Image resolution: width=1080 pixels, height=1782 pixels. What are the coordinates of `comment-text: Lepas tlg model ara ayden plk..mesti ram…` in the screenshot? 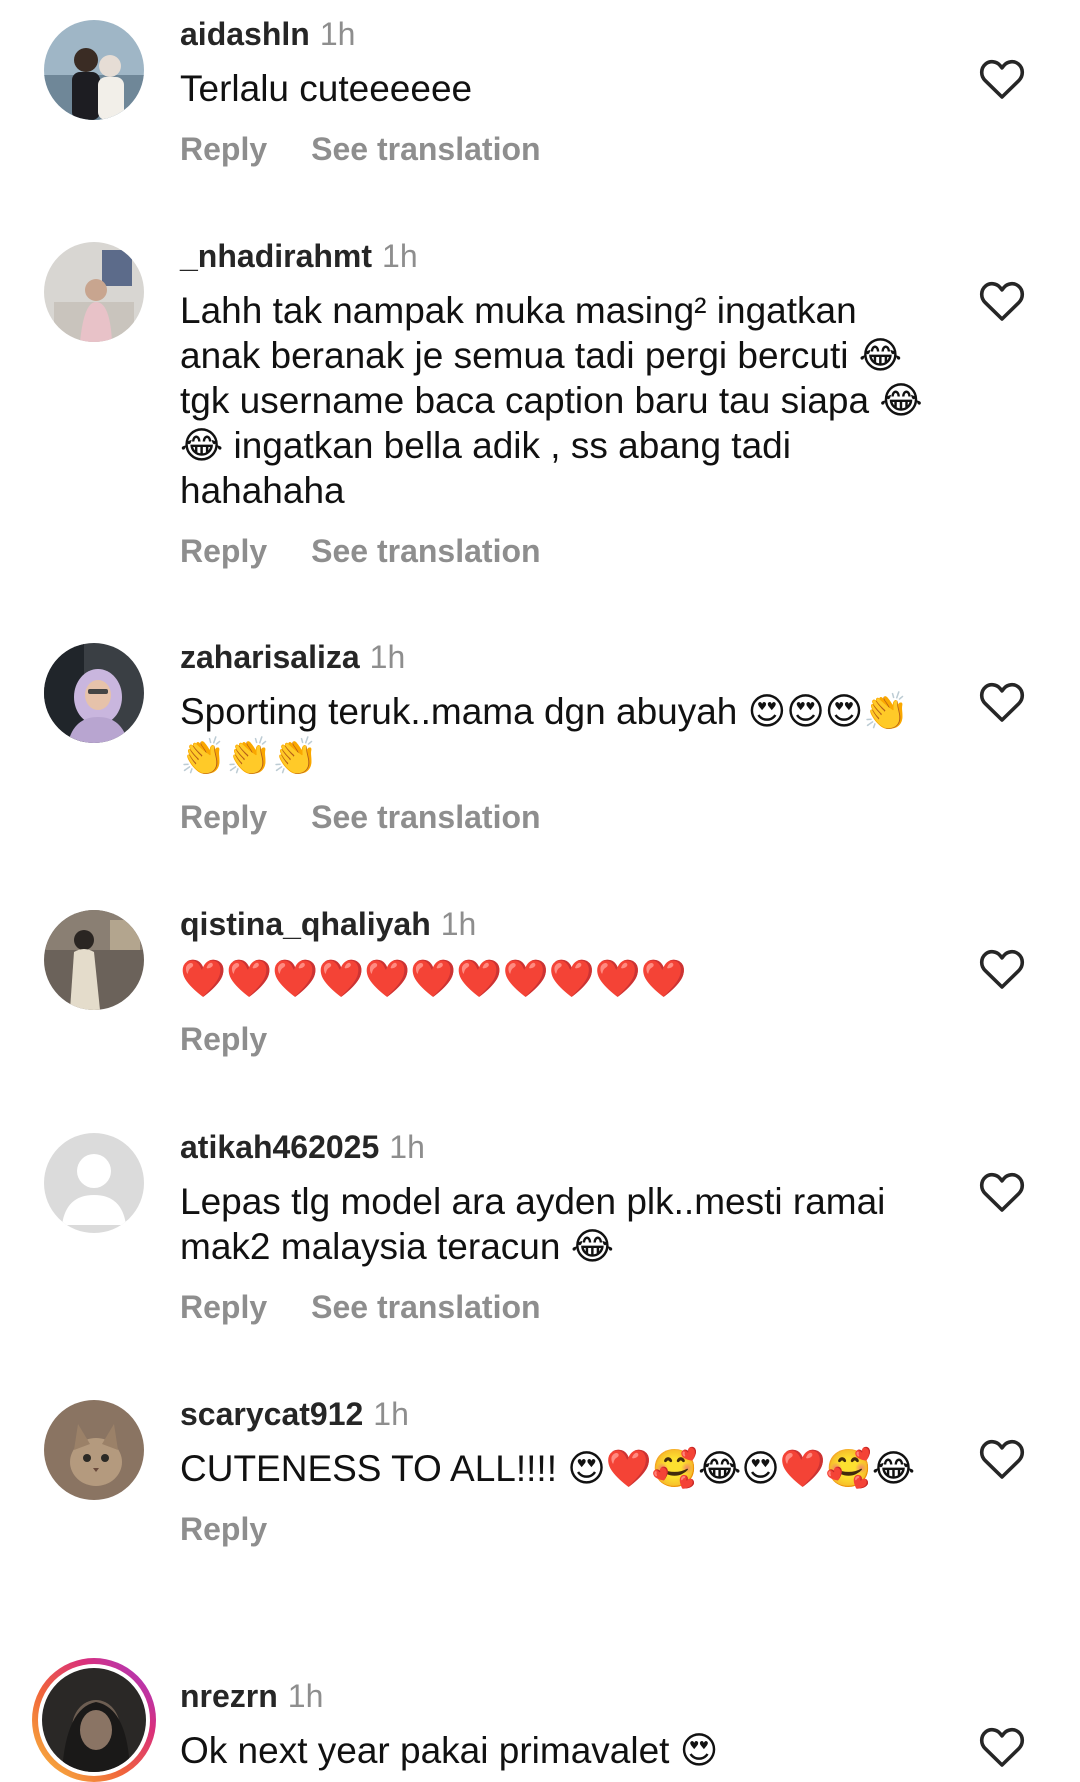 It's located at (533, 1224).